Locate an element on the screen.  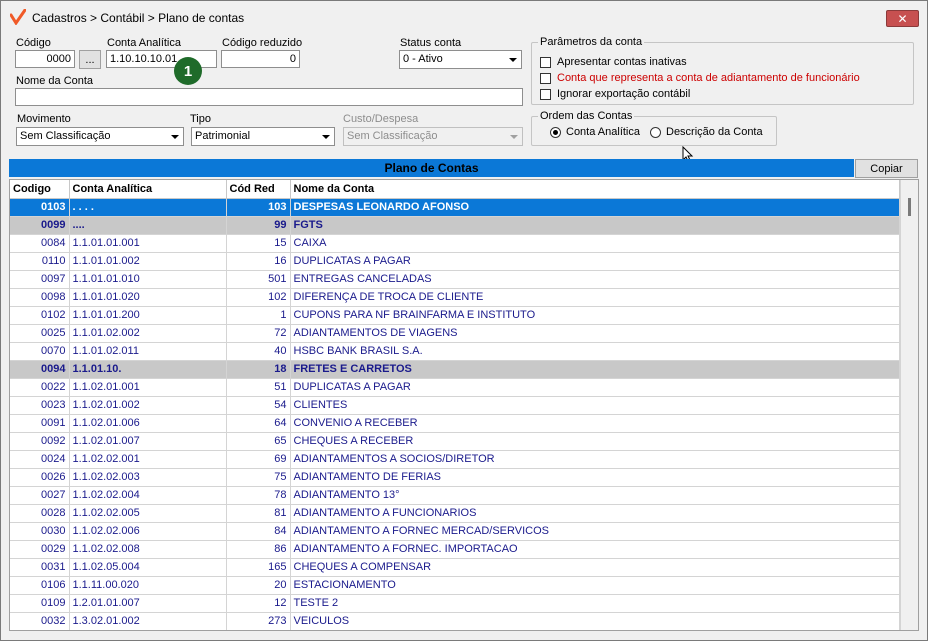
cell-red: 69 is located at coordinates (258, 459).